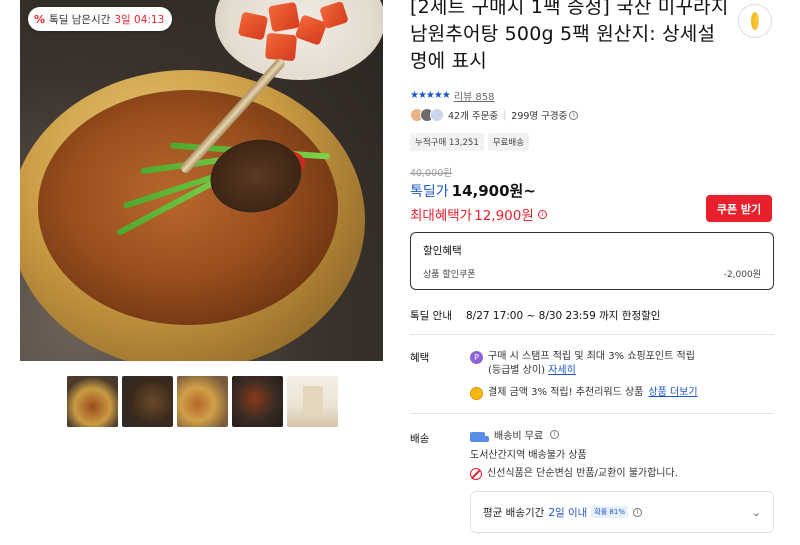 The image size is (800, 545). I want to click on buyer-avatars, so click(427, 115).